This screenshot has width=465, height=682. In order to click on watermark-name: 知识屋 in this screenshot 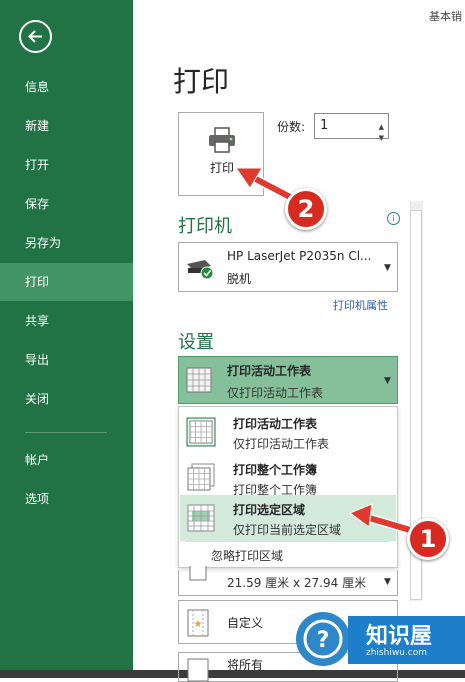, I will do `click(399, 636)`.